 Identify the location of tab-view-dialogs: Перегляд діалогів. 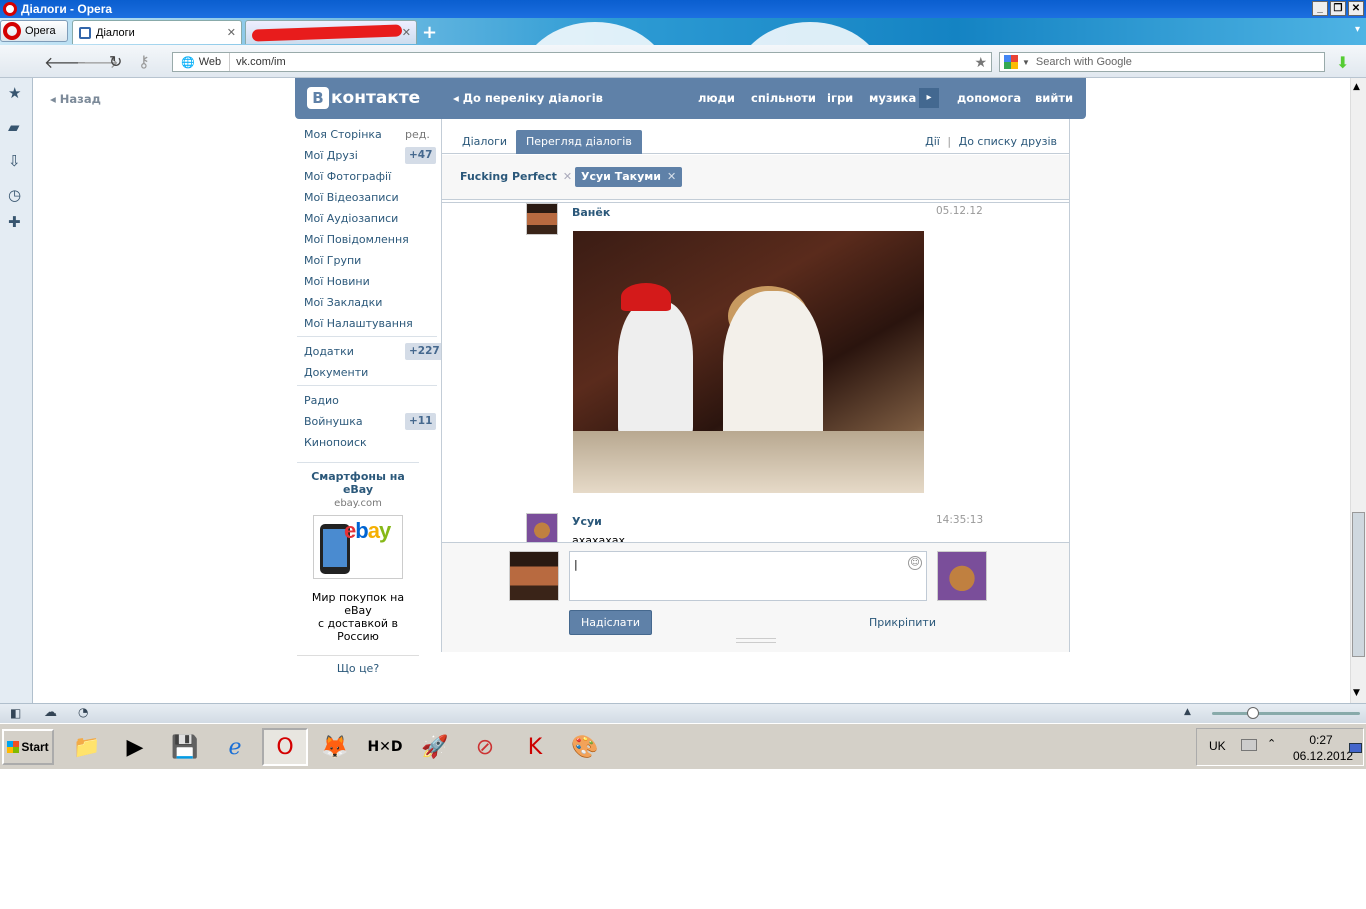
(579, 142).